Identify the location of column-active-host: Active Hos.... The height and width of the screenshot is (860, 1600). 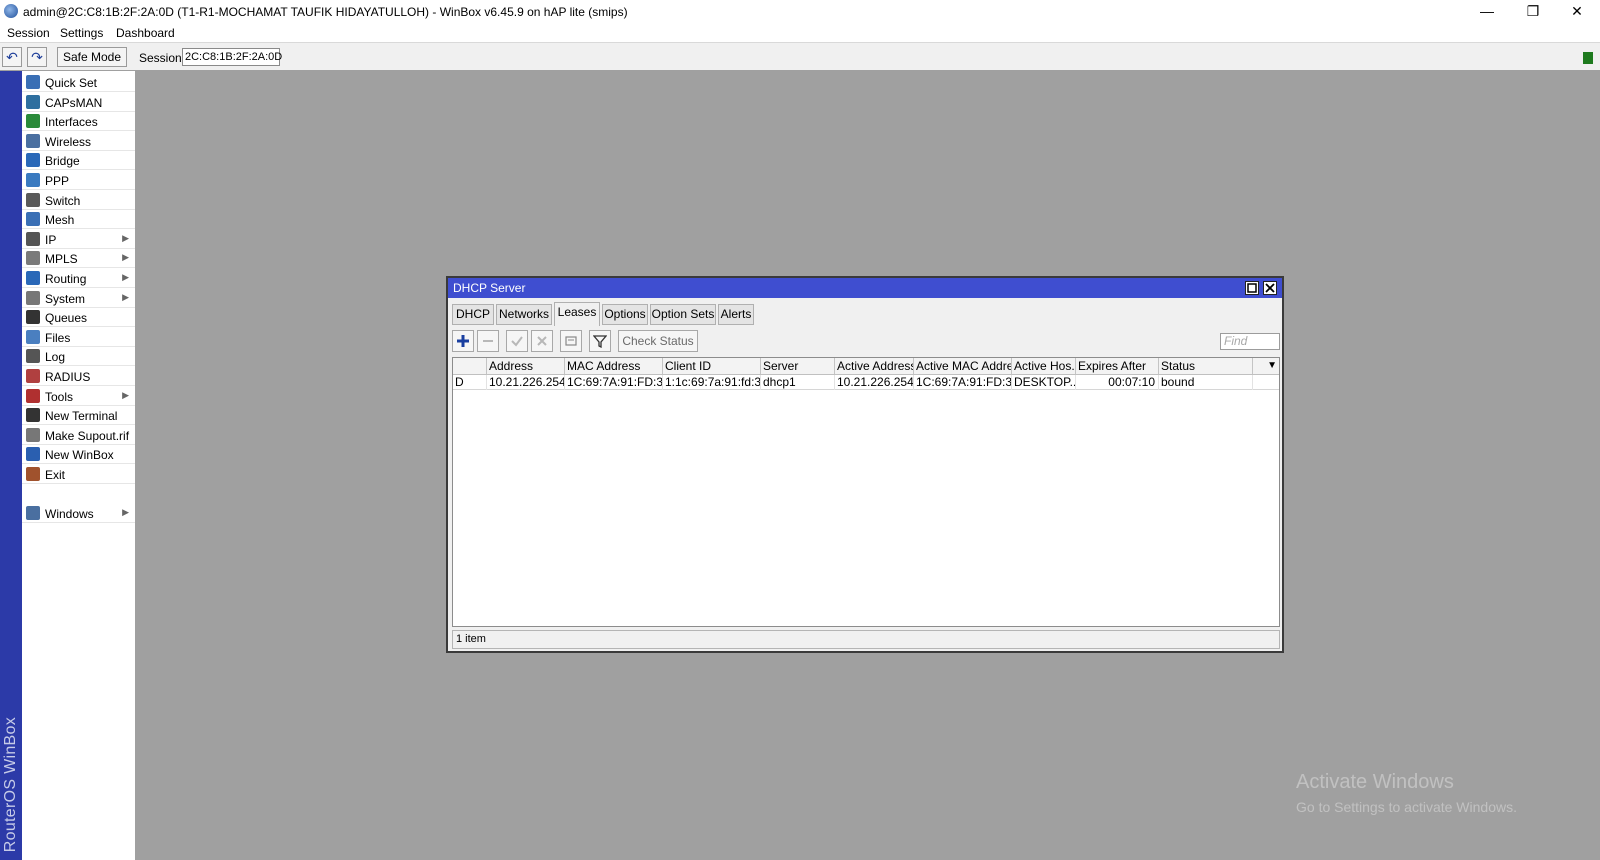
(1044, 366).